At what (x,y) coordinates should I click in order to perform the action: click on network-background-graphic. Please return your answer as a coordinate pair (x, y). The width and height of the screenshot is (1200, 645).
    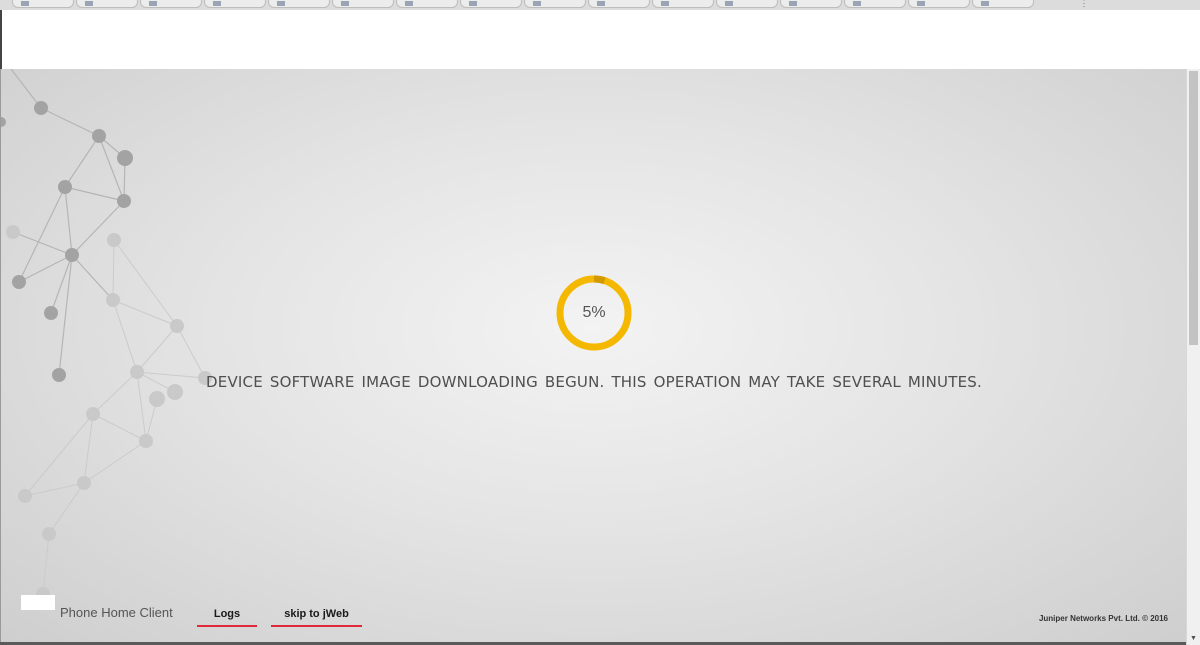
    Looking at the image, I should click on (106, 335).